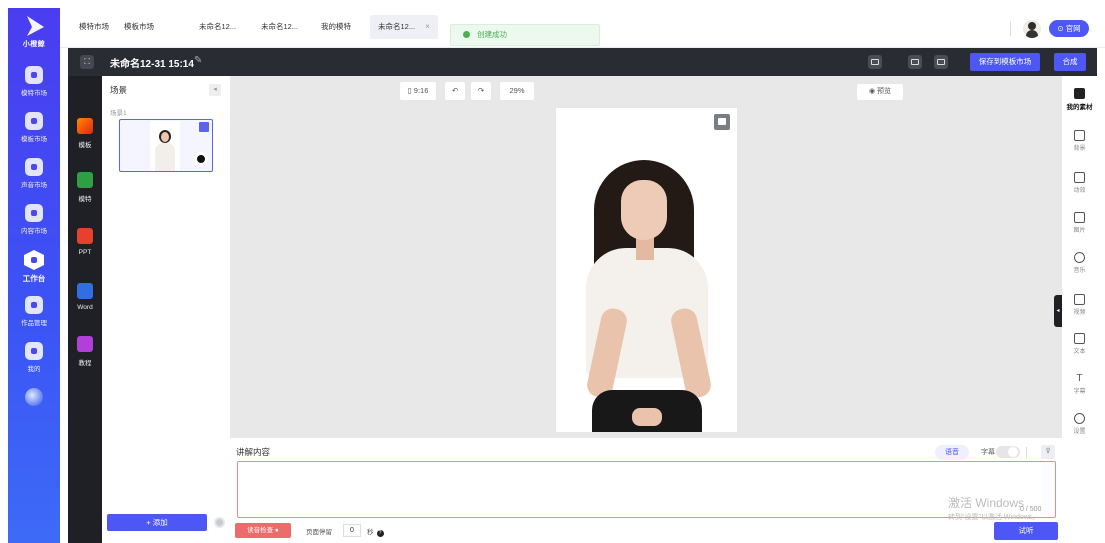 Image resolution: width=1105 pixels, height=543 pixels. I want to click on rtool-label: 设置, so click(1079, 432).